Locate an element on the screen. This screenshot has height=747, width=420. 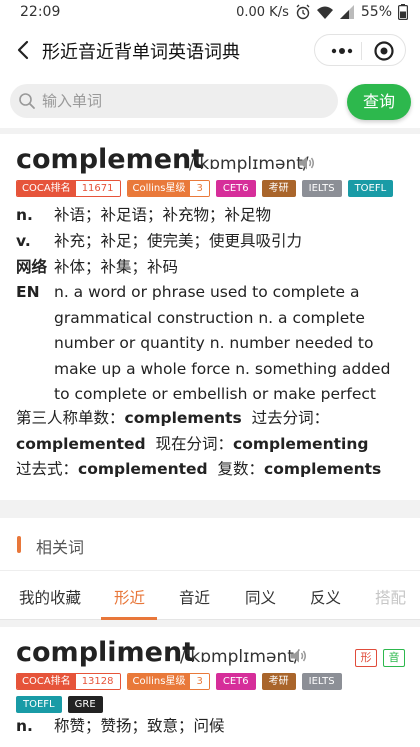
signal-icon is located at coordinates (346, 12).